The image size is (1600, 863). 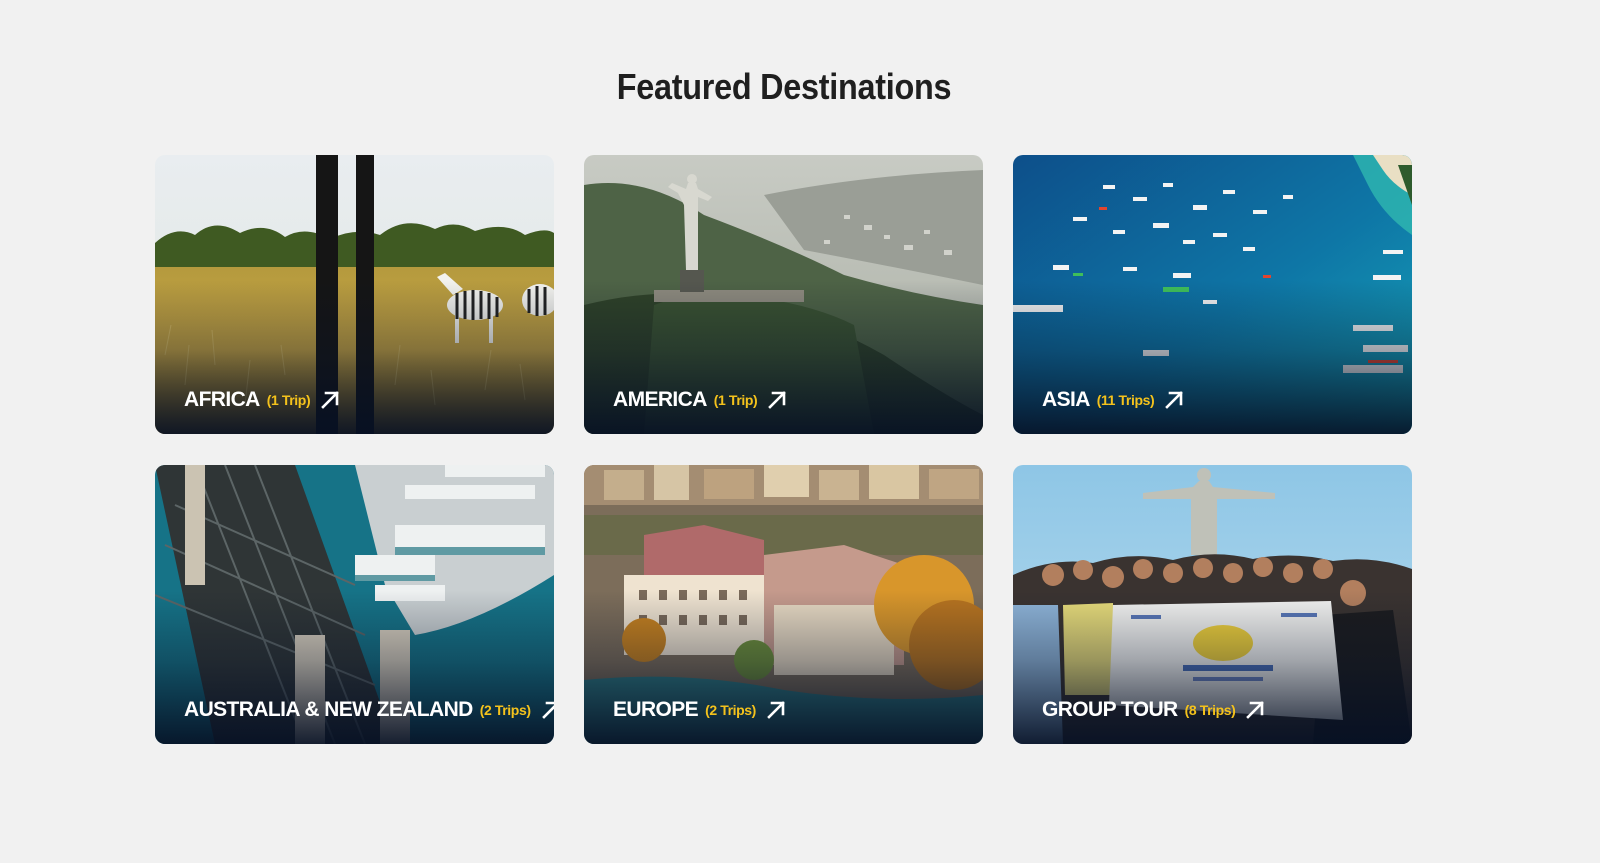 What do you see at coordinates (1066, 400) in the screenshot?
I see `destination-name: ASIA` at bounding box center [1066, 400].